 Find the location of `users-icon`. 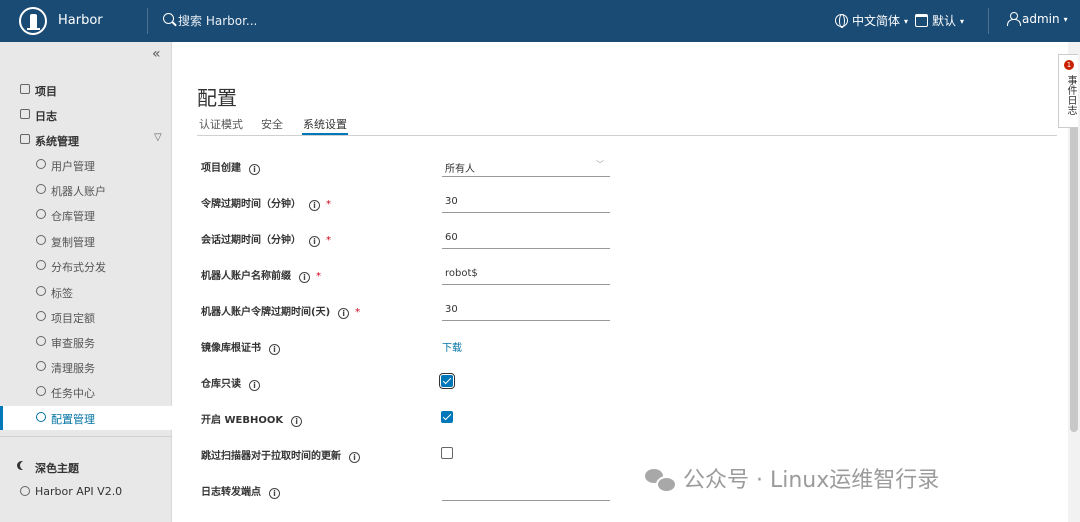

users-icon is located at coordinates (41, 164).